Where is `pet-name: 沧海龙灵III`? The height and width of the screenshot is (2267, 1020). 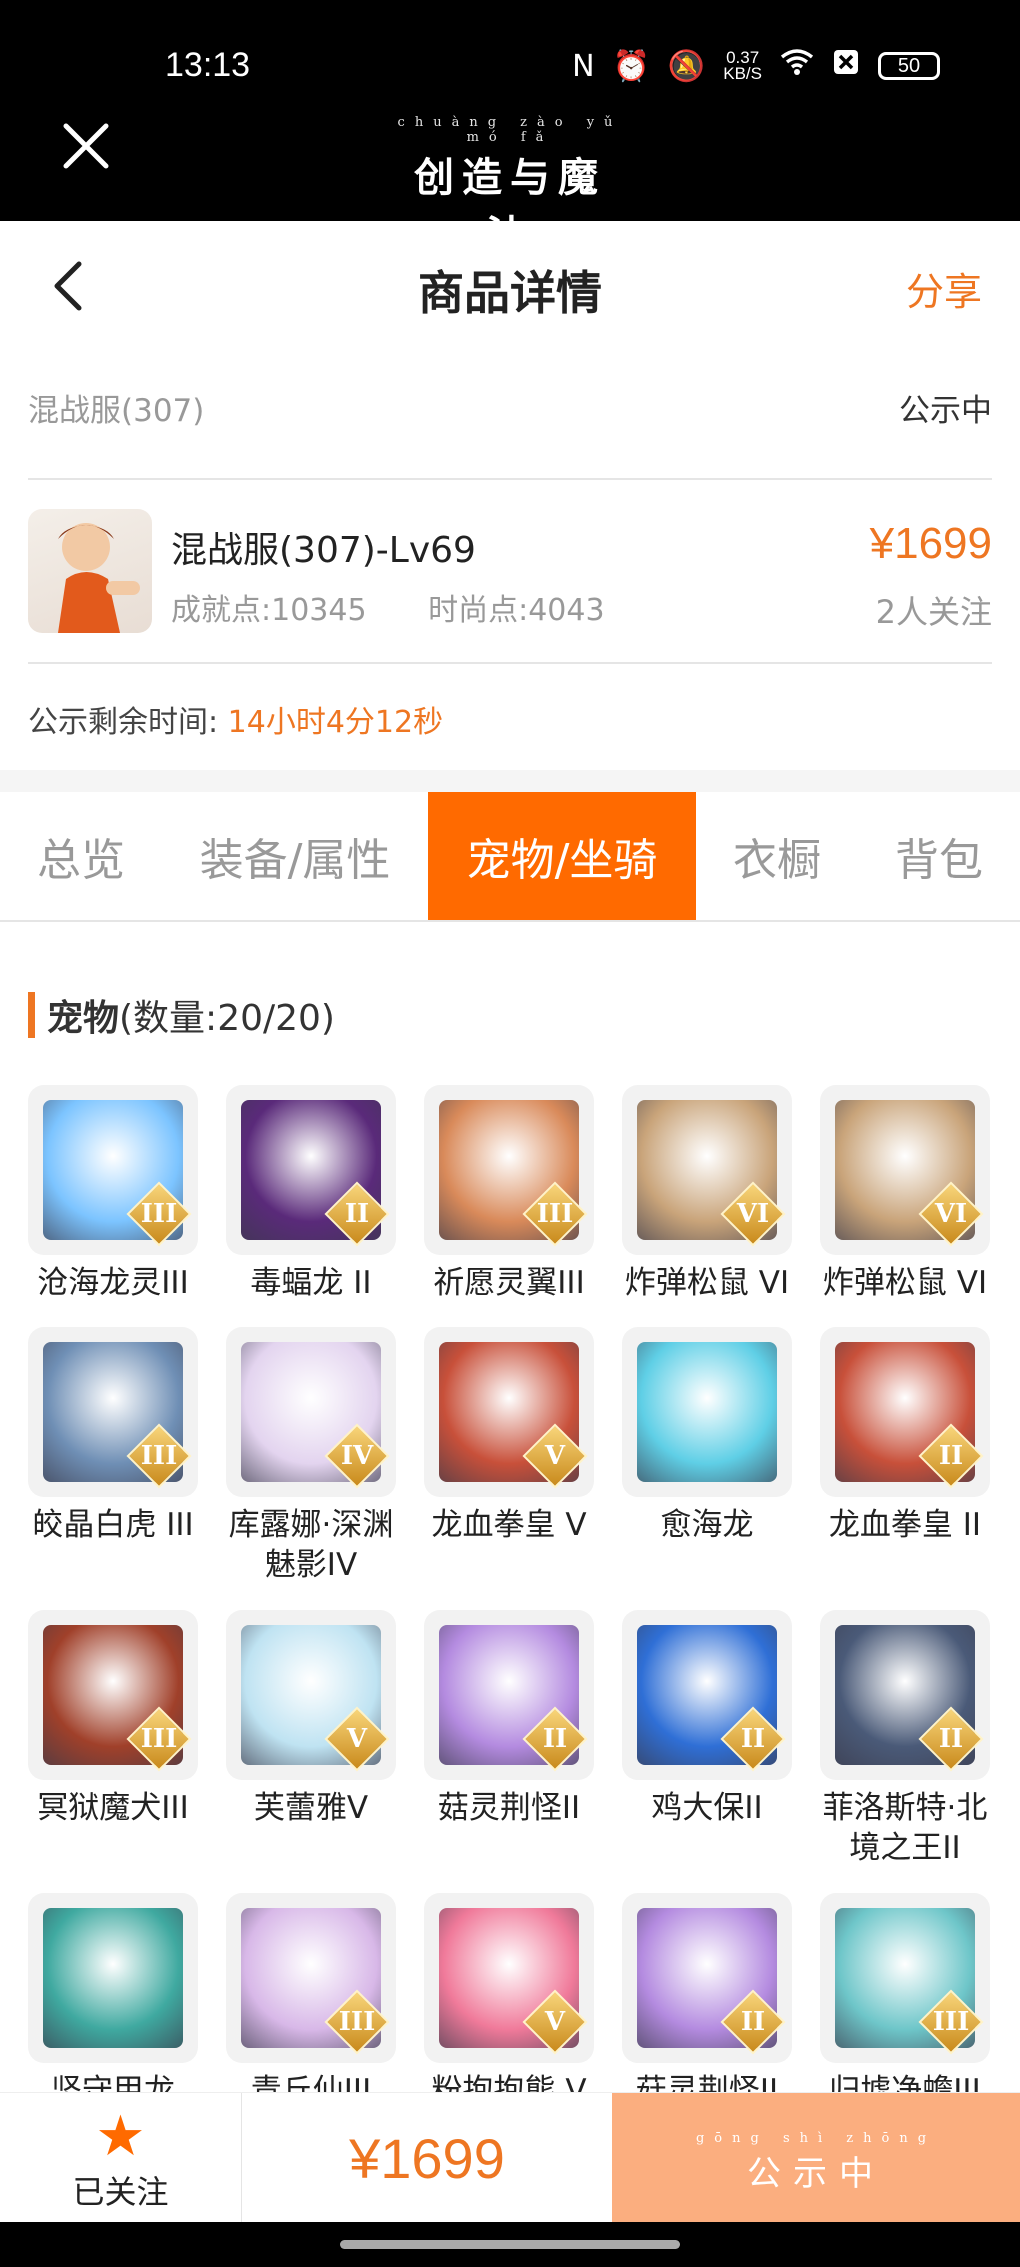 pet-name: 沧海龙灵III is located at coordinates (113, 1283).